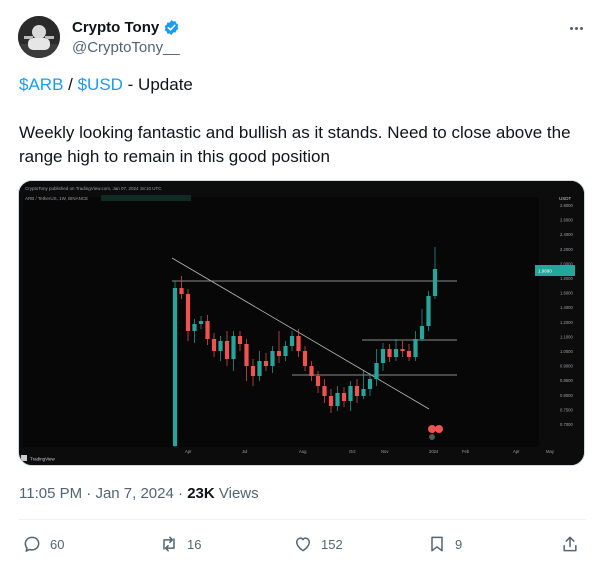  I want to click on repost-icon, so click(169, 544).